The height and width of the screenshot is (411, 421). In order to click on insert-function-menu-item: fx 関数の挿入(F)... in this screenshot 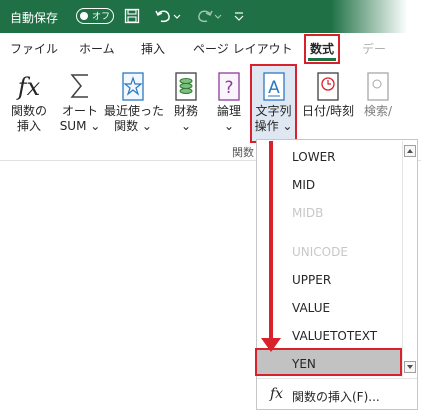, I will do `click(337, 395)`.